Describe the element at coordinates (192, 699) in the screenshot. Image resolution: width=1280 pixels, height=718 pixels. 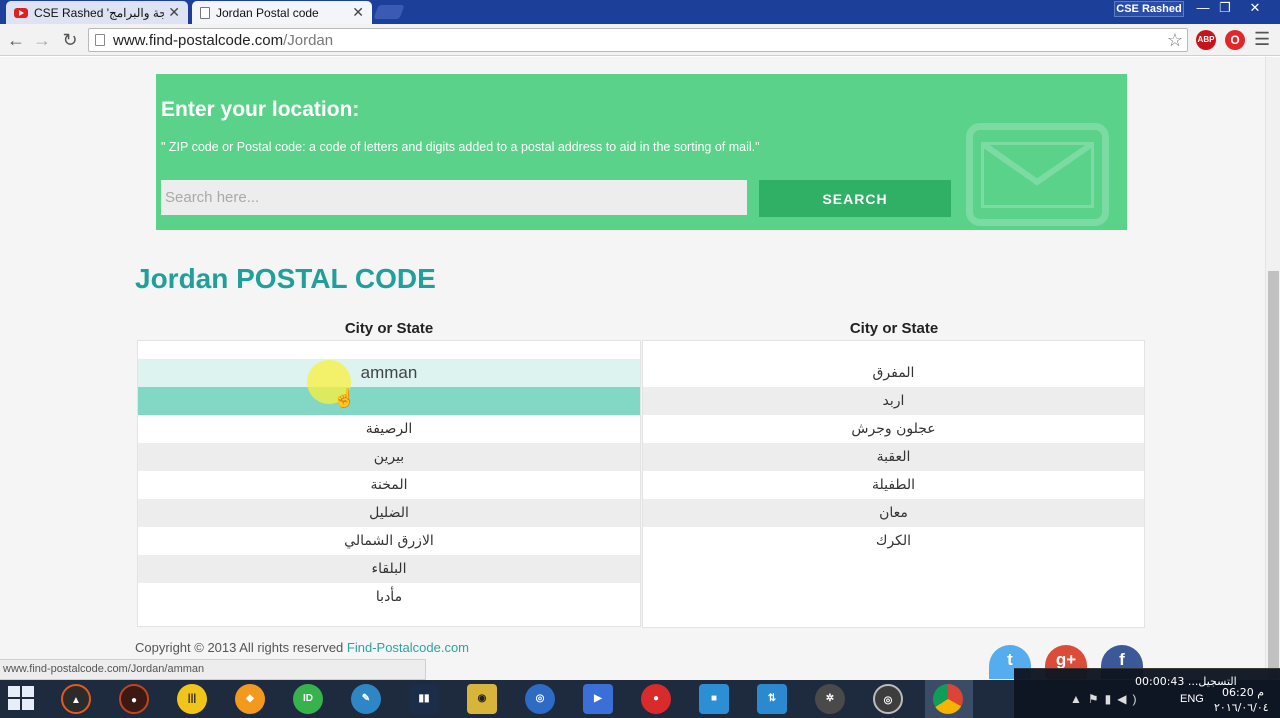
I see `audio-app-icon: |||` at that location.